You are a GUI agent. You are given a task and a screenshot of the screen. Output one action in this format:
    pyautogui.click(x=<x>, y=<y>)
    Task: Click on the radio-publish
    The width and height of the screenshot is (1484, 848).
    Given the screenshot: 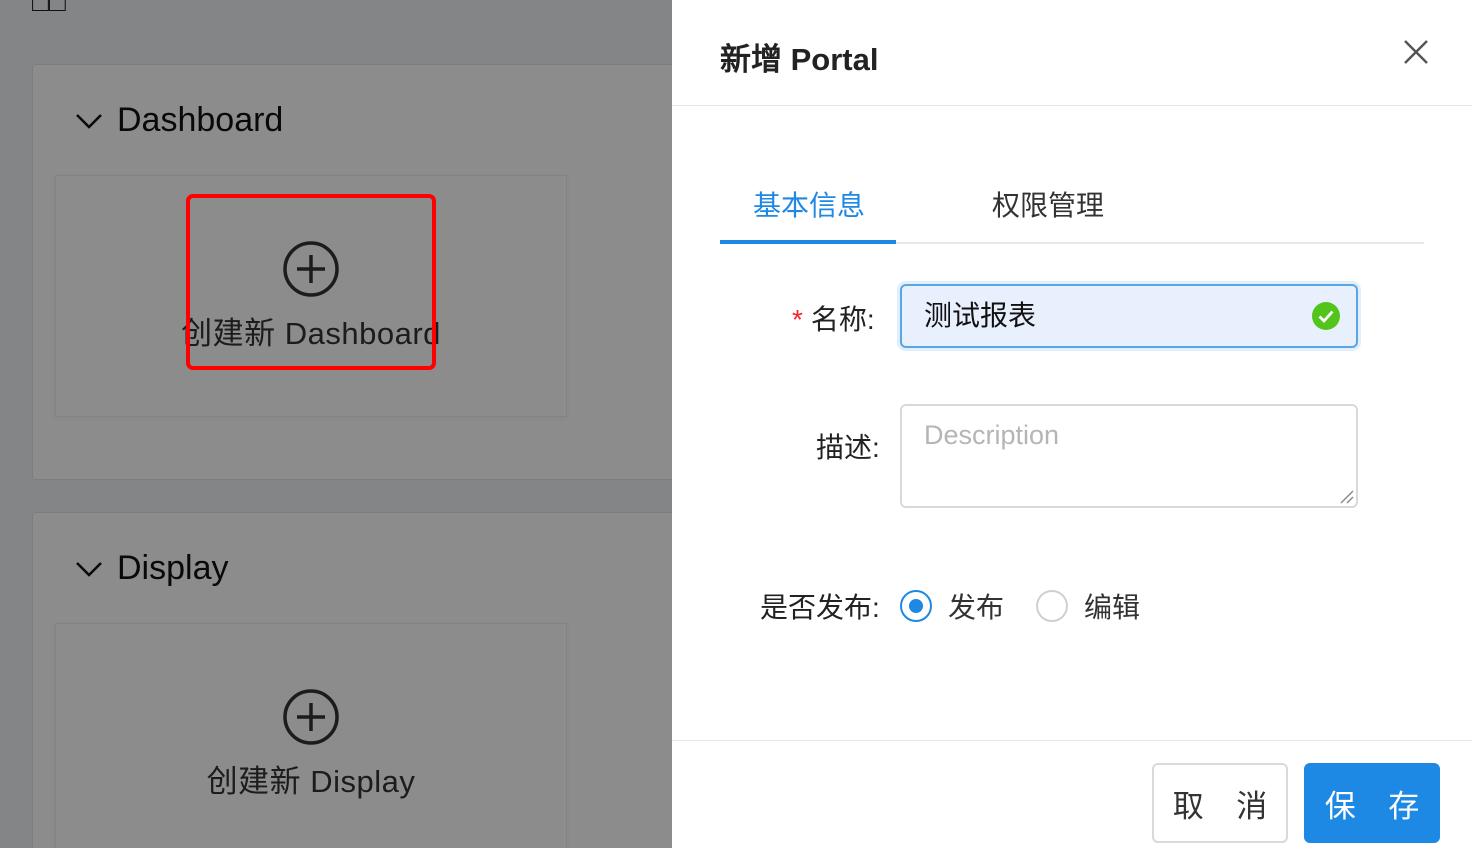 What is the action you would take?
    pyautogui.click(x=916, y=606)
    